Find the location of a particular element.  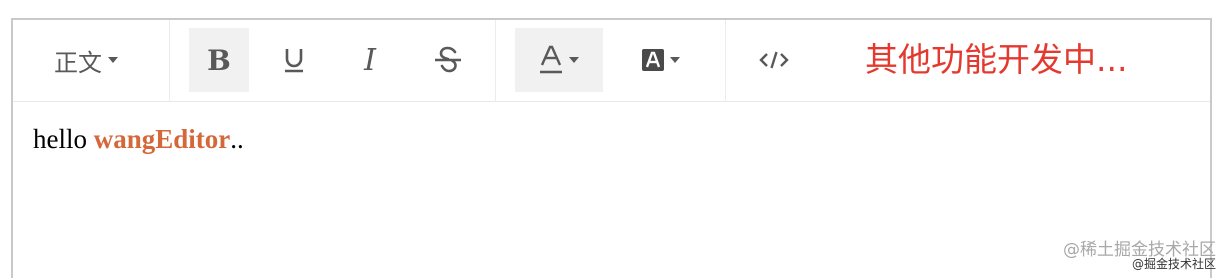

font-color-icon is located at coordinates (551, 60).